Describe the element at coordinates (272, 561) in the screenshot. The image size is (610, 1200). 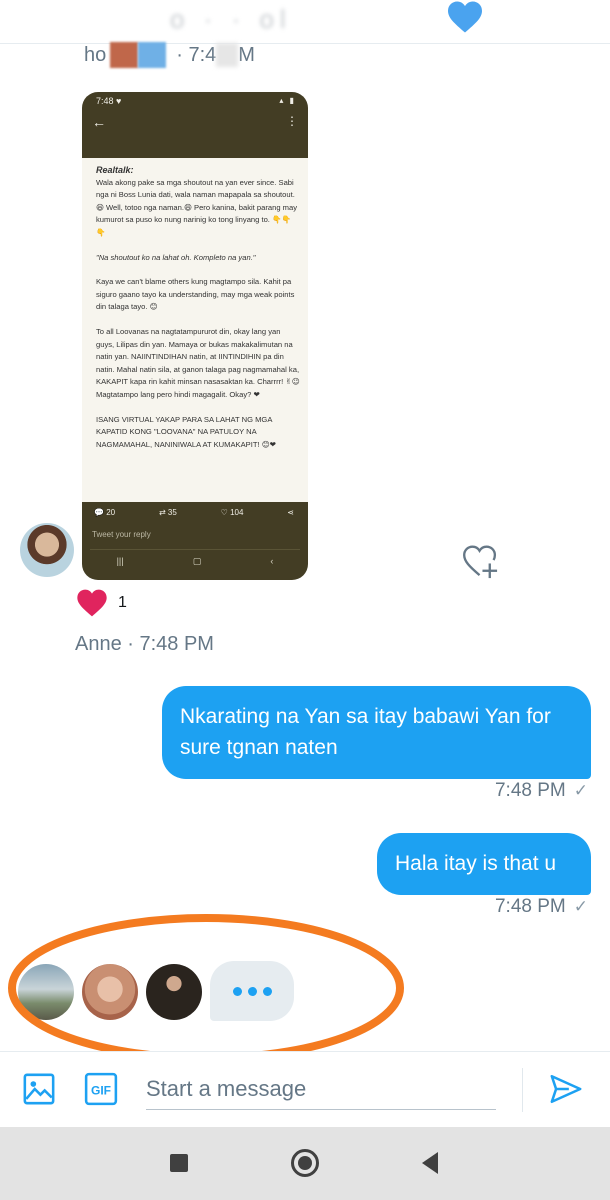
I see `back-icon: ‹` at that location.